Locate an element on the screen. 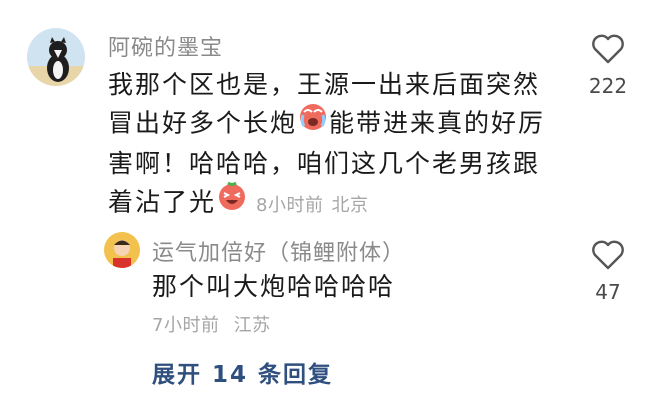 The height and width of the screenshot is (401, 650). comment-line: 着沾了光 8小时前 北京 is located at coordinates (343, 203).